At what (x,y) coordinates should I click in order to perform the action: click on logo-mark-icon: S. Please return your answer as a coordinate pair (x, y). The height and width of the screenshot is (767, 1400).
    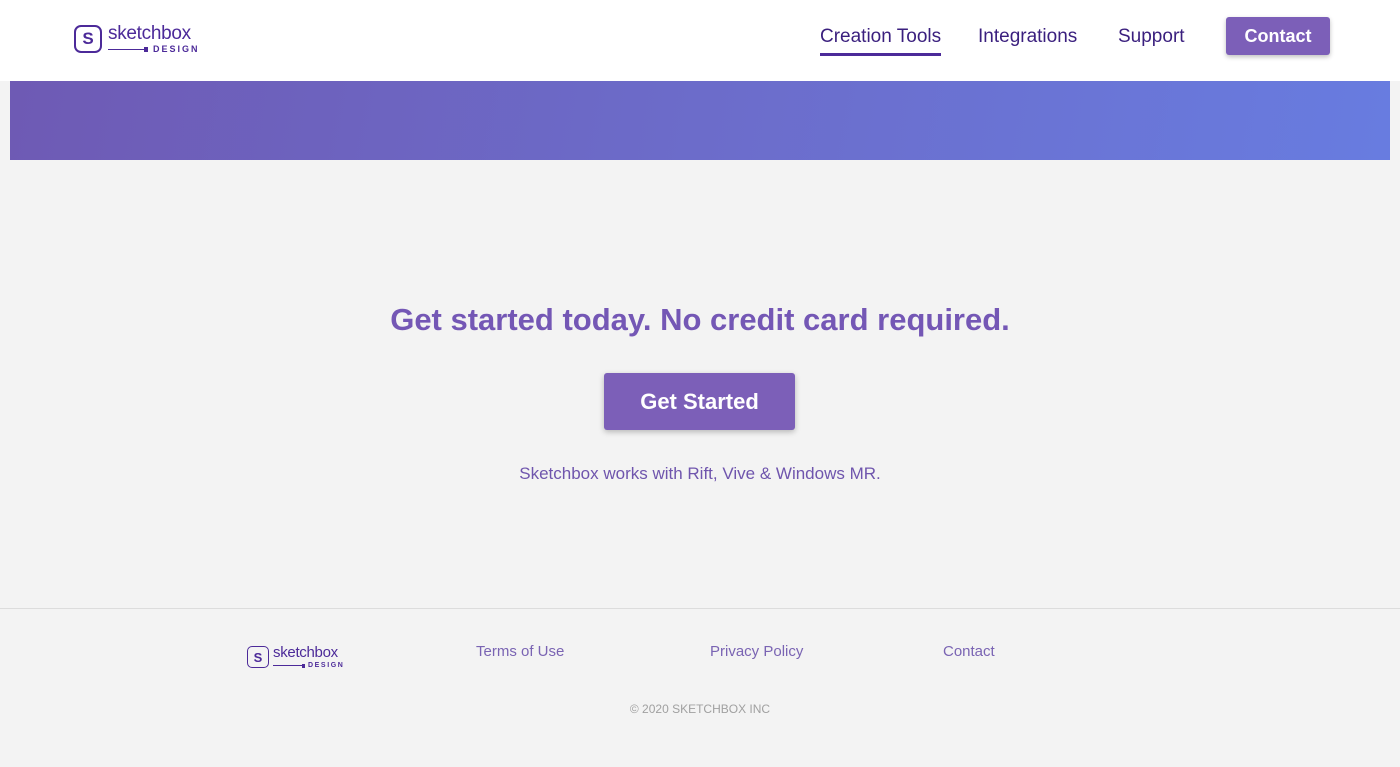
    Looking at the image, I should click on (88, 39).